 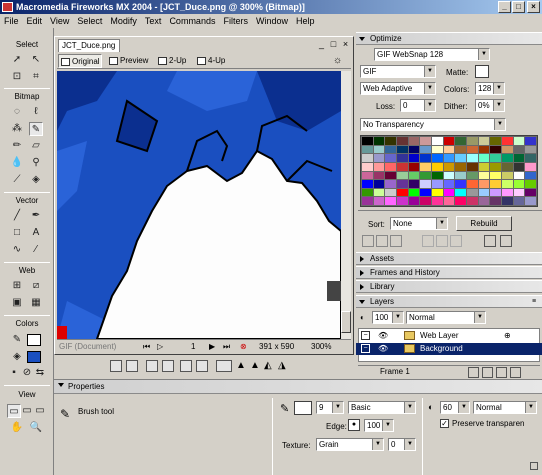 I want to click on blend-mode-select: Normal ▼, so click(x=505, y=407).